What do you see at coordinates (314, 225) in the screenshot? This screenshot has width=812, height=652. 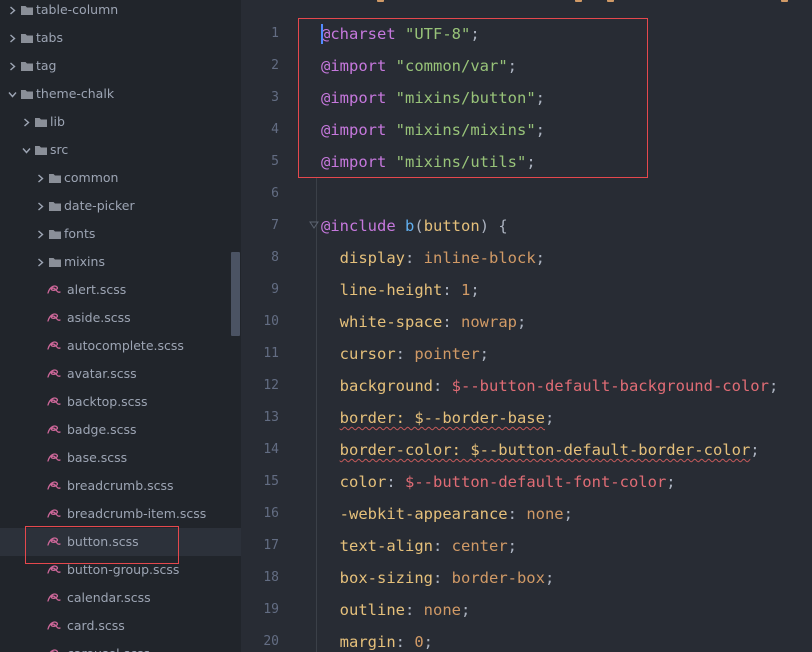 I see `fold-arrow-icon` at bounding box center [314, 225].